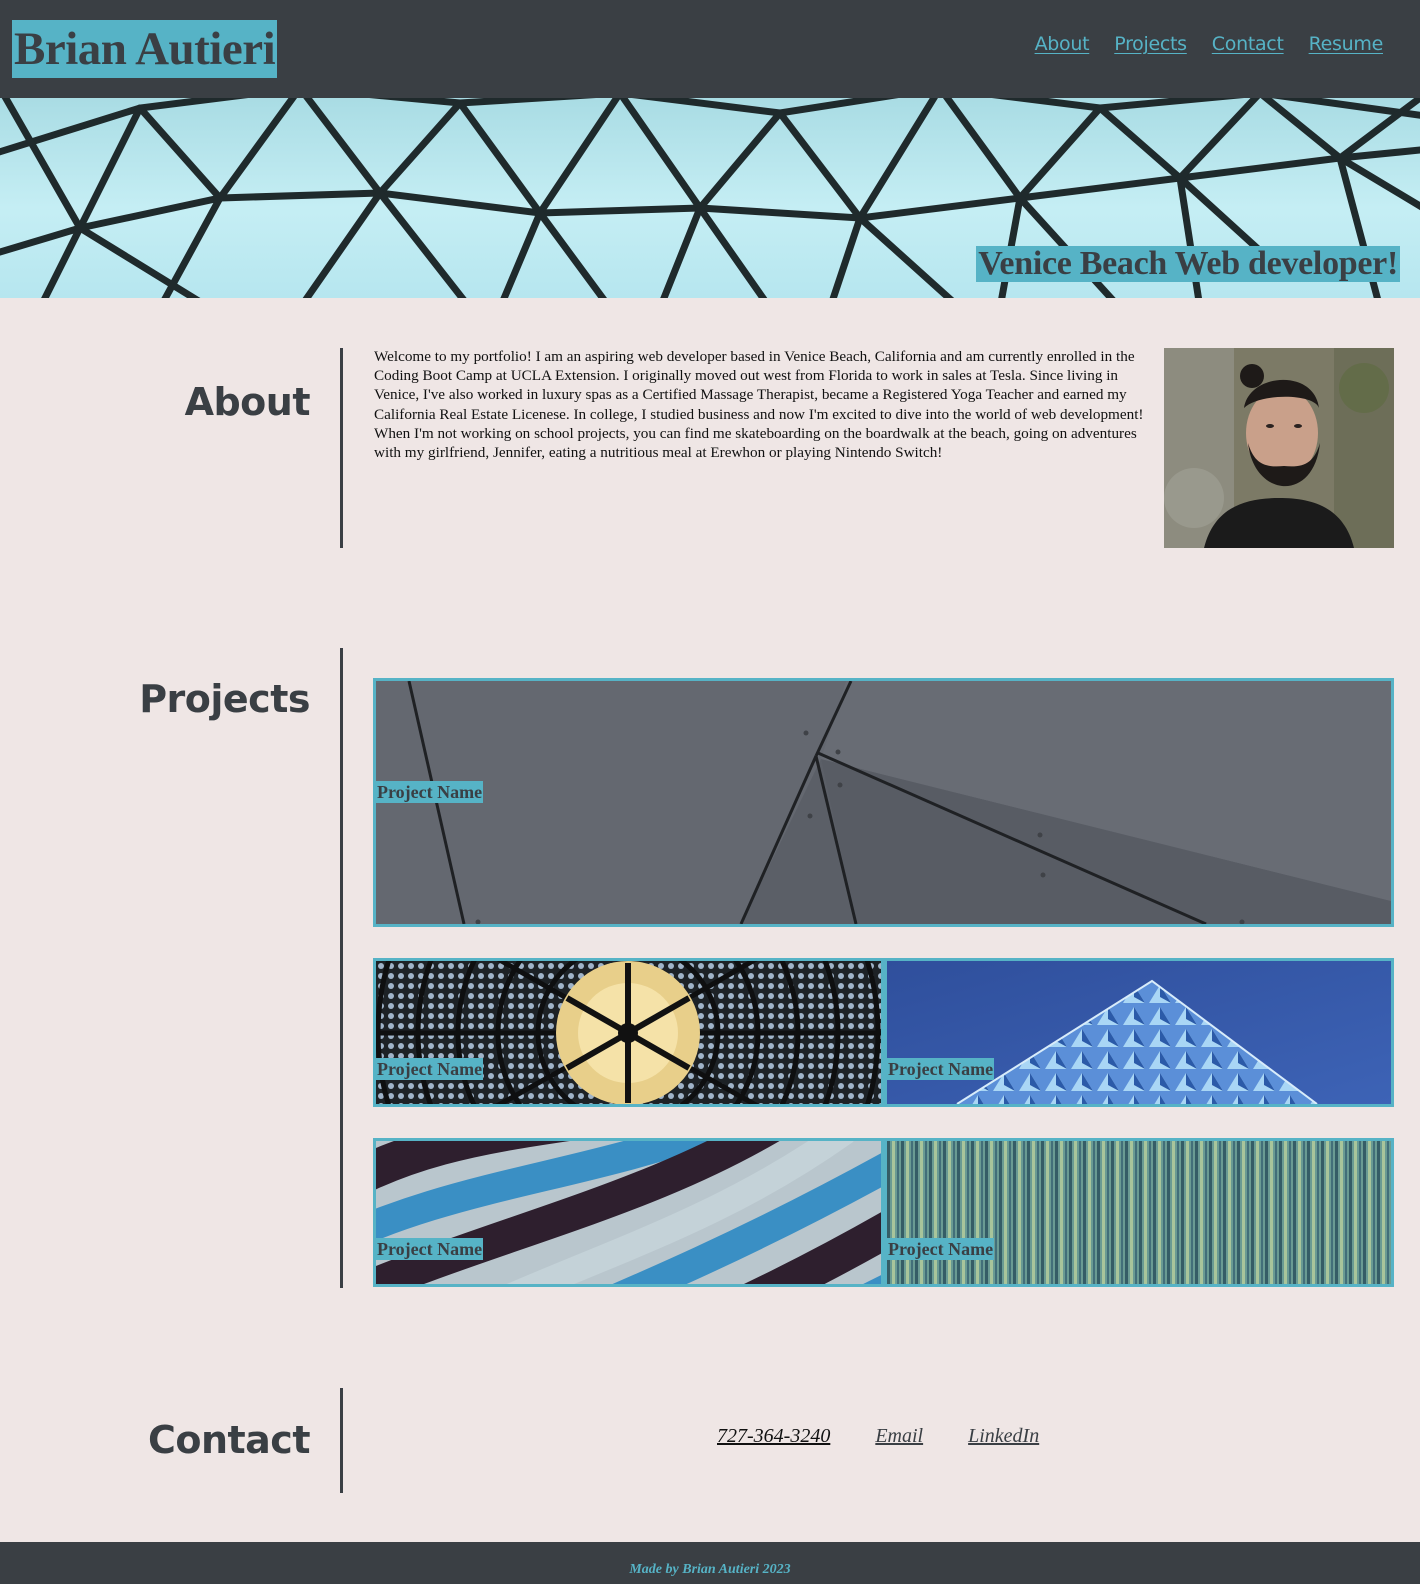 The image size is (1420, 1584). What do you see at coordinates (341, 1440) in the screenshot?
I see `contact-divider` at bounding box center [341, 1440].